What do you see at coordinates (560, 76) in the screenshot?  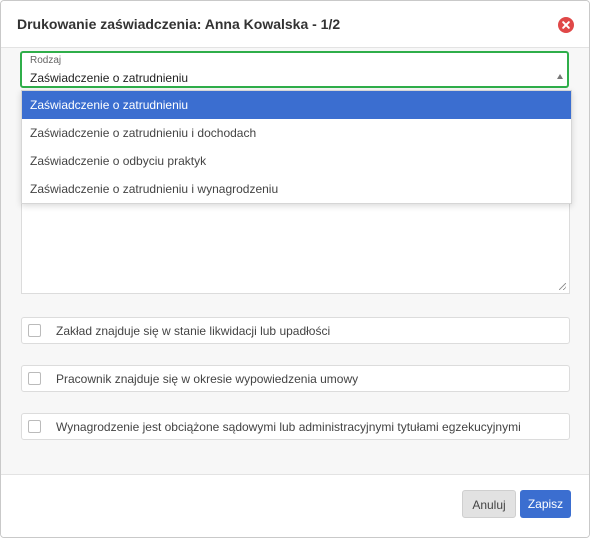 I see `chevron-up-icon` at bounding box center [560, 76].